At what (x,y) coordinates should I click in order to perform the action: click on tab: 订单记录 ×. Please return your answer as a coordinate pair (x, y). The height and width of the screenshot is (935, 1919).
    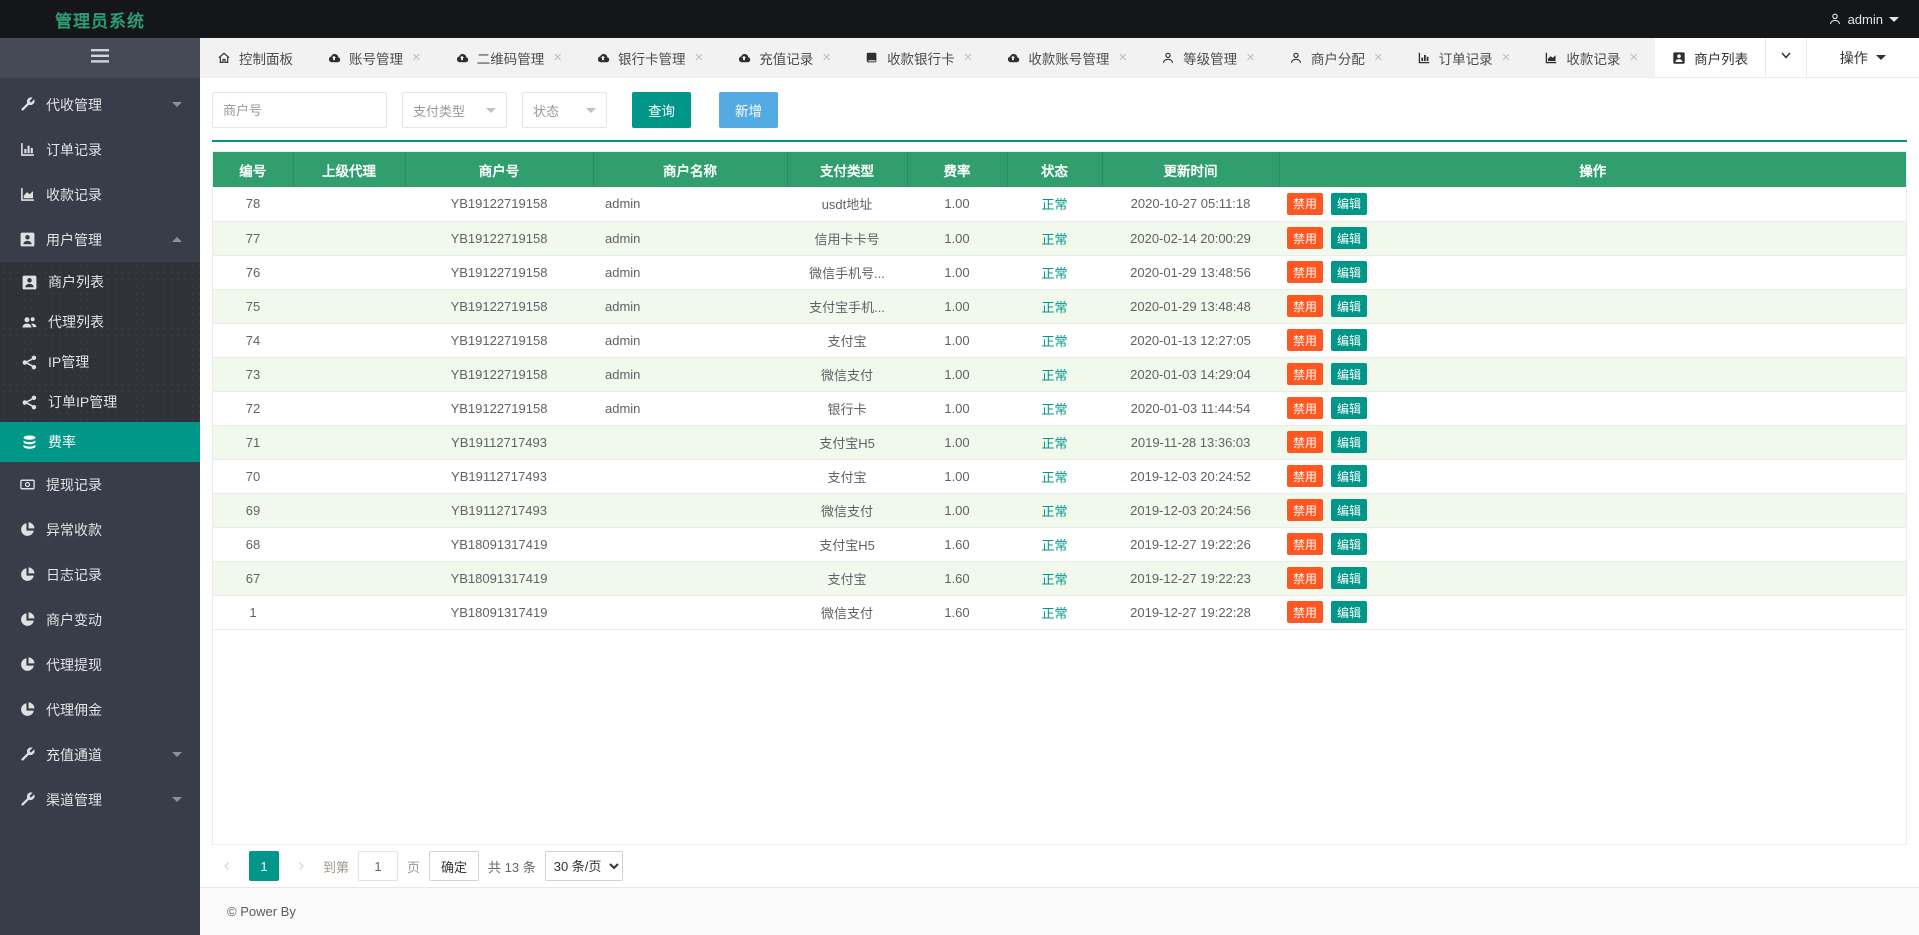
    Looking at the image, I should click on (1464, 57).